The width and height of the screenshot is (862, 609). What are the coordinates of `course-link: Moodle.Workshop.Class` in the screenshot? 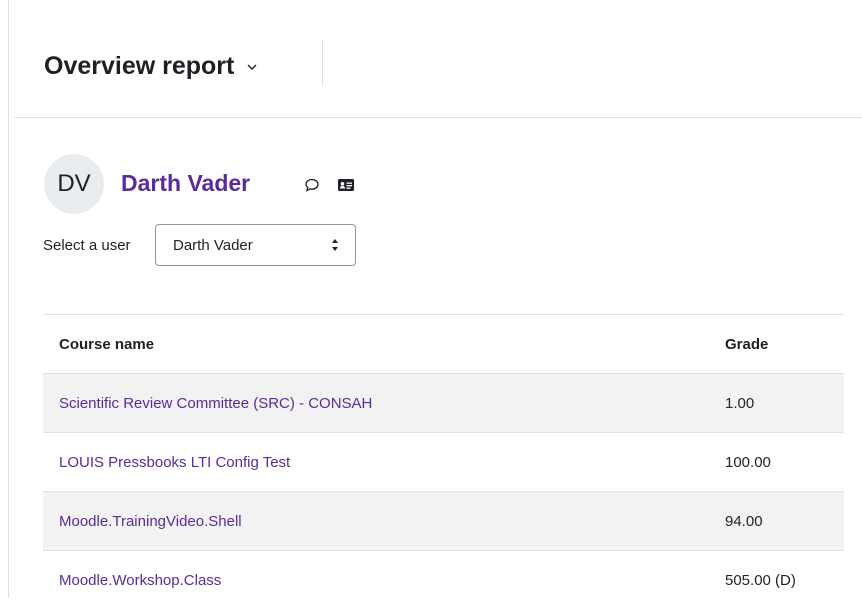 It's located at (140, 580).